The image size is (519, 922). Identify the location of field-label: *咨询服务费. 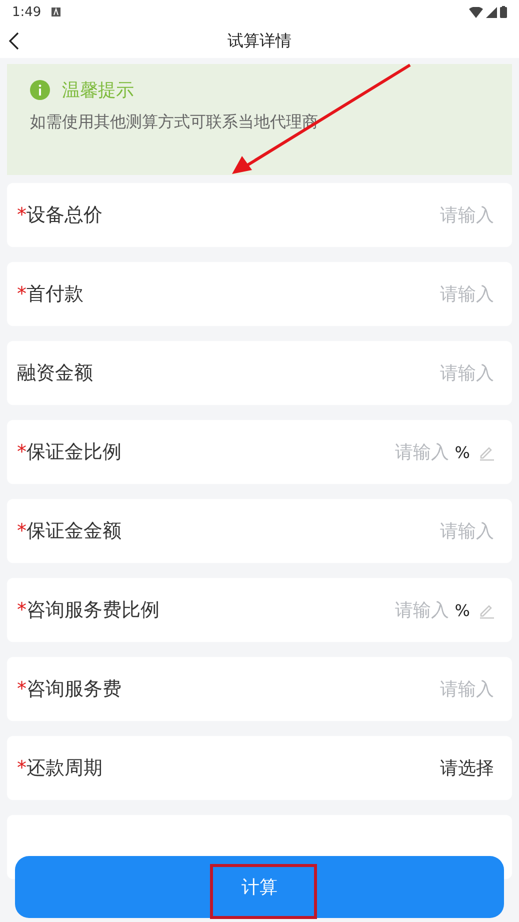
(69, 689).